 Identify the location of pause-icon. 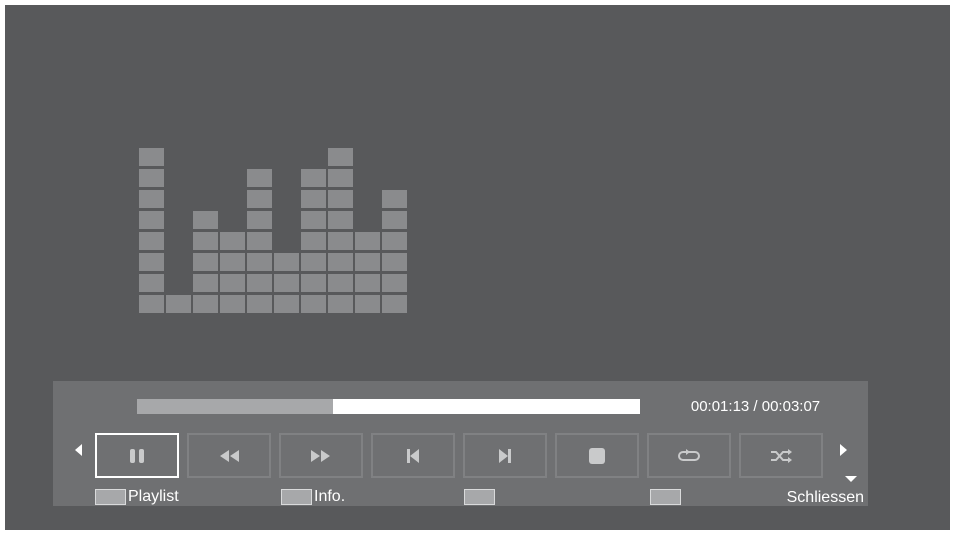
(137, 455).